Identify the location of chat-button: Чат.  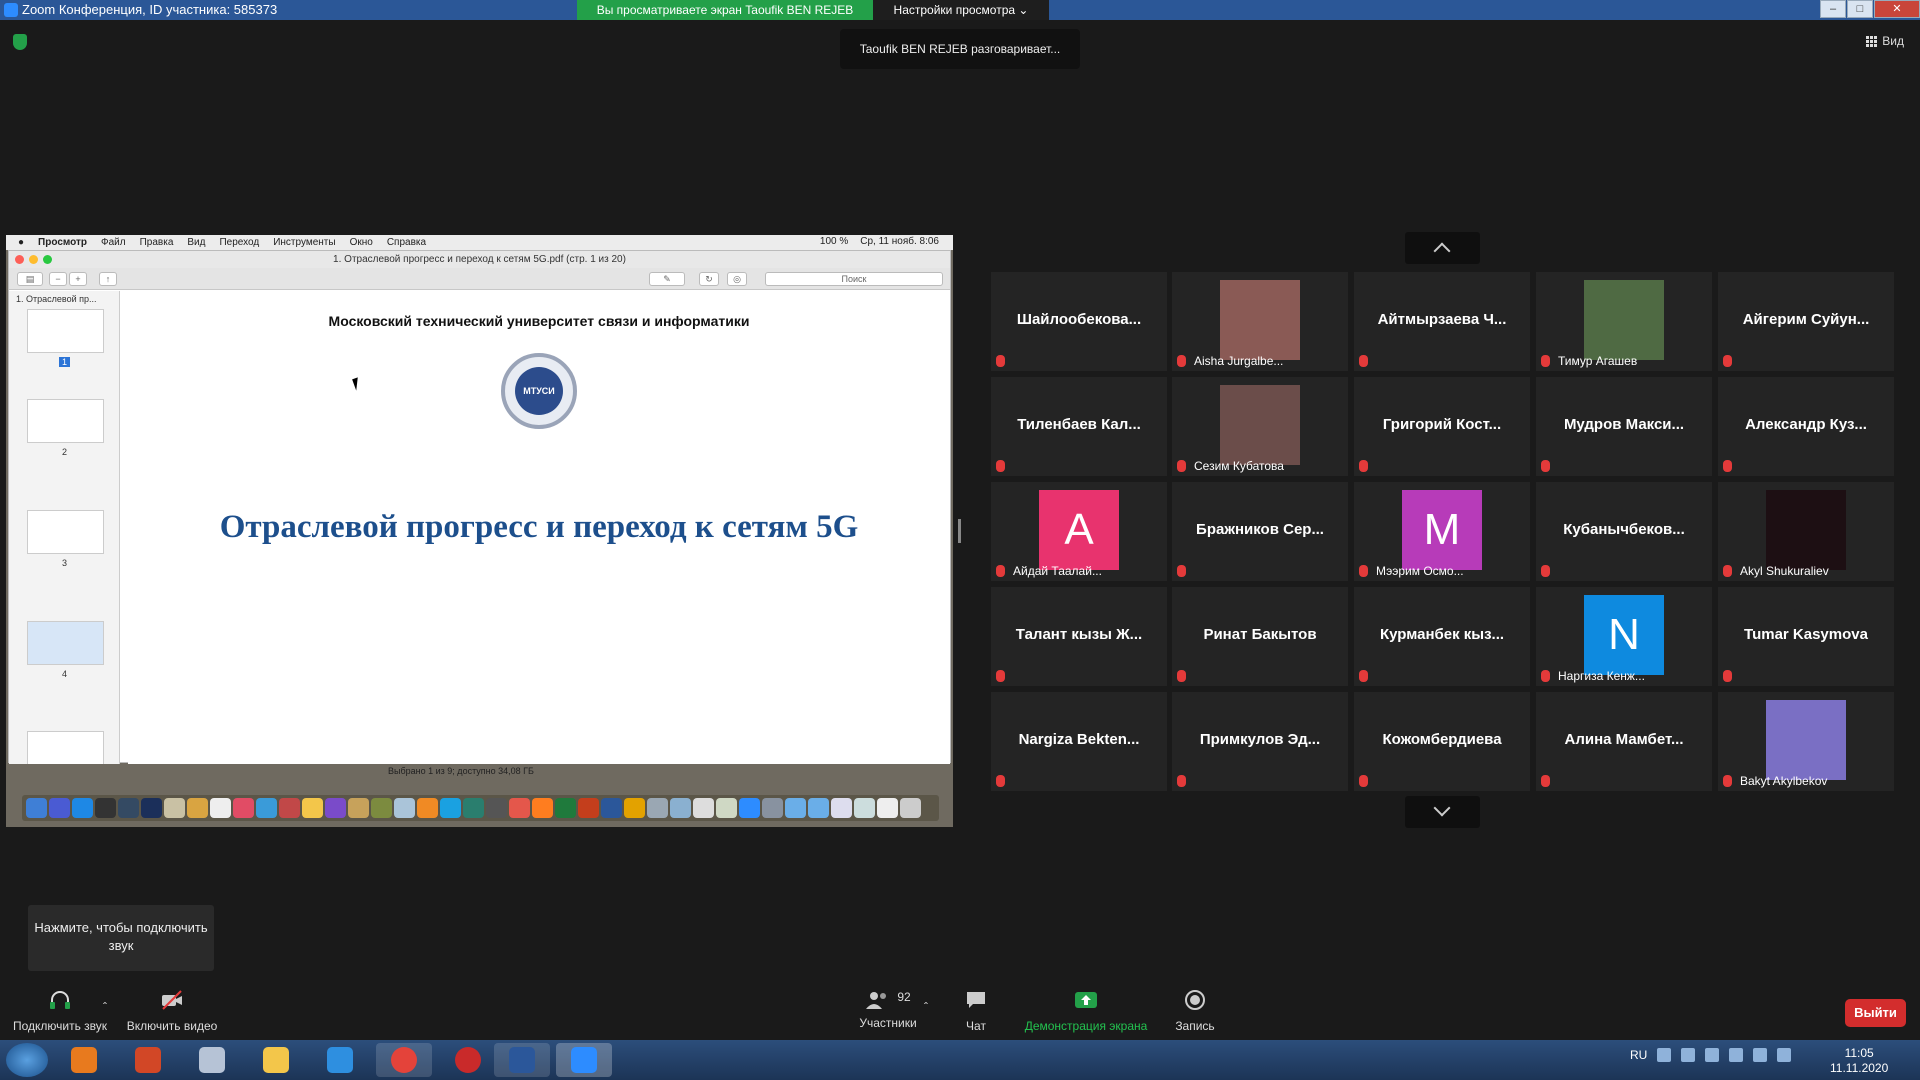
(976, 1011).